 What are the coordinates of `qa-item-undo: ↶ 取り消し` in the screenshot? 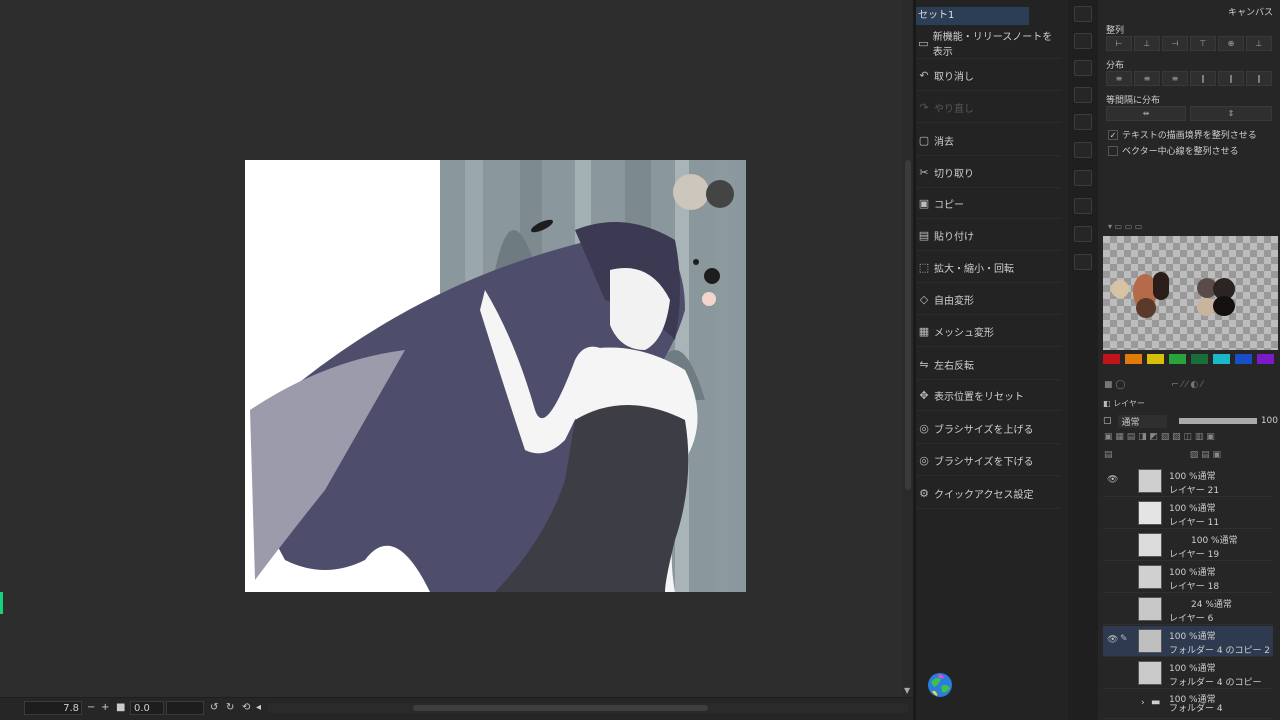 It's located at (988, 75).